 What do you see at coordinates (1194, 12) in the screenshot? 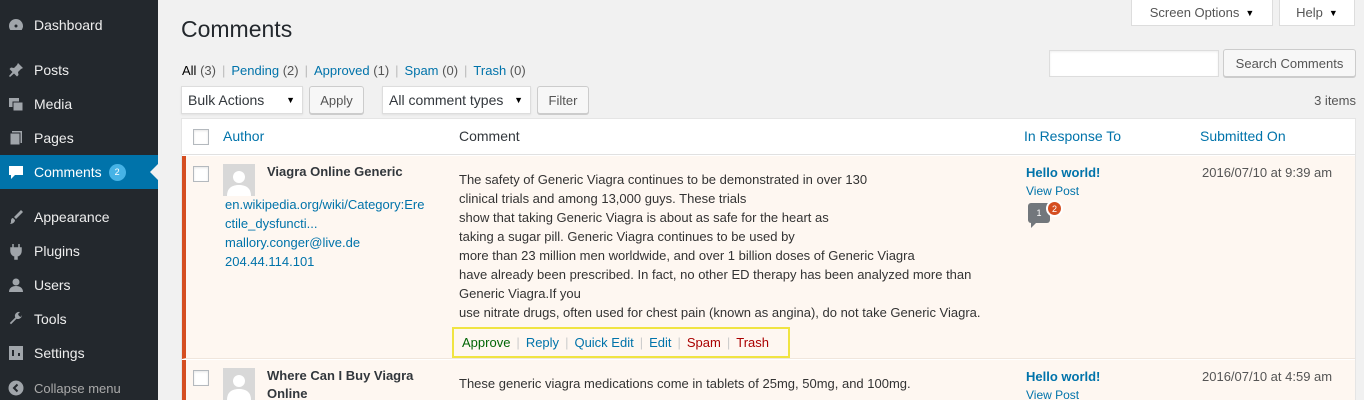
I see `screen-options-label: Screen Options` at bounding box center [1194, 12].